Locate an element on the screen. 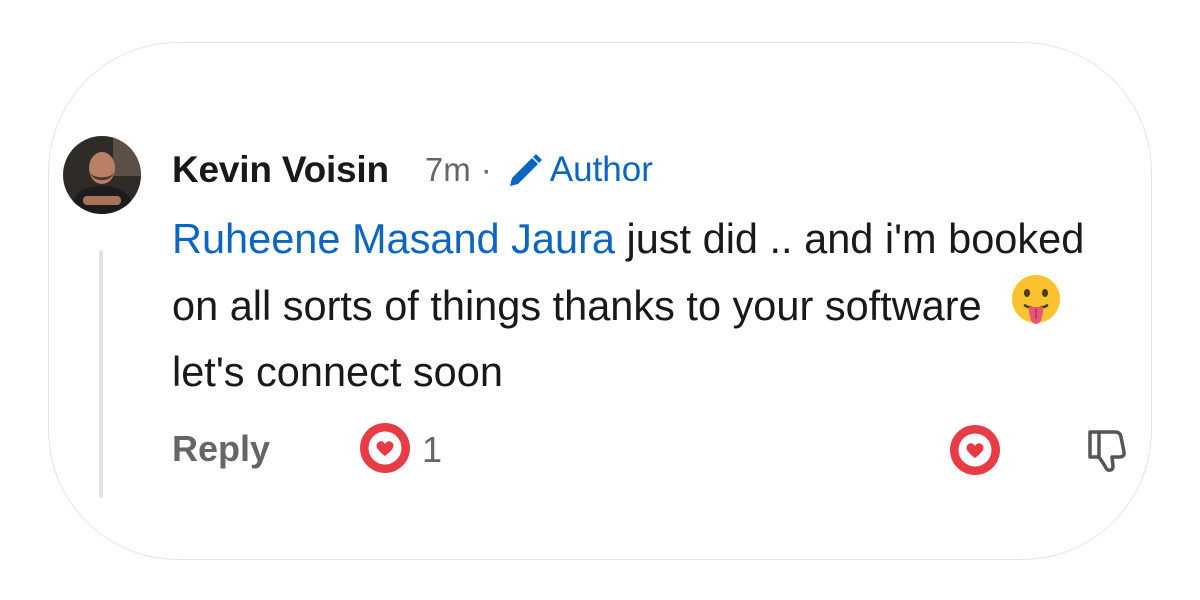 The image size is (1200, 600). comment-text-part-2: let's connect soon is located at coordinates (337, 371).